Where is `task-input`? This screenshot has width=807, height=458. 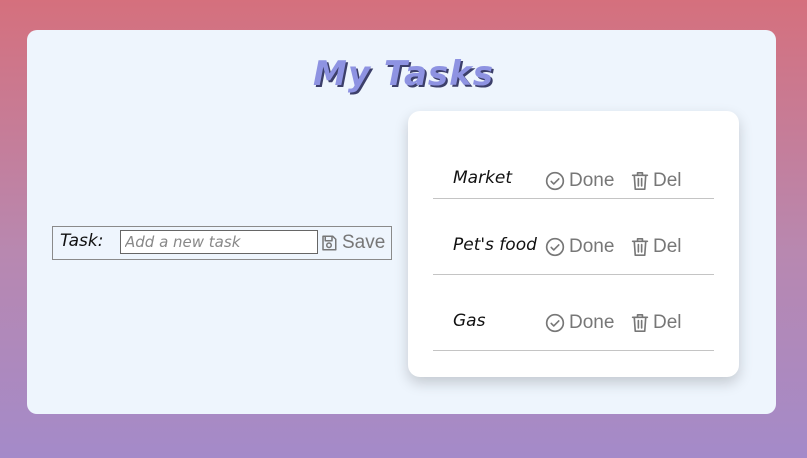
task-input is located at coordinates (219, 242).